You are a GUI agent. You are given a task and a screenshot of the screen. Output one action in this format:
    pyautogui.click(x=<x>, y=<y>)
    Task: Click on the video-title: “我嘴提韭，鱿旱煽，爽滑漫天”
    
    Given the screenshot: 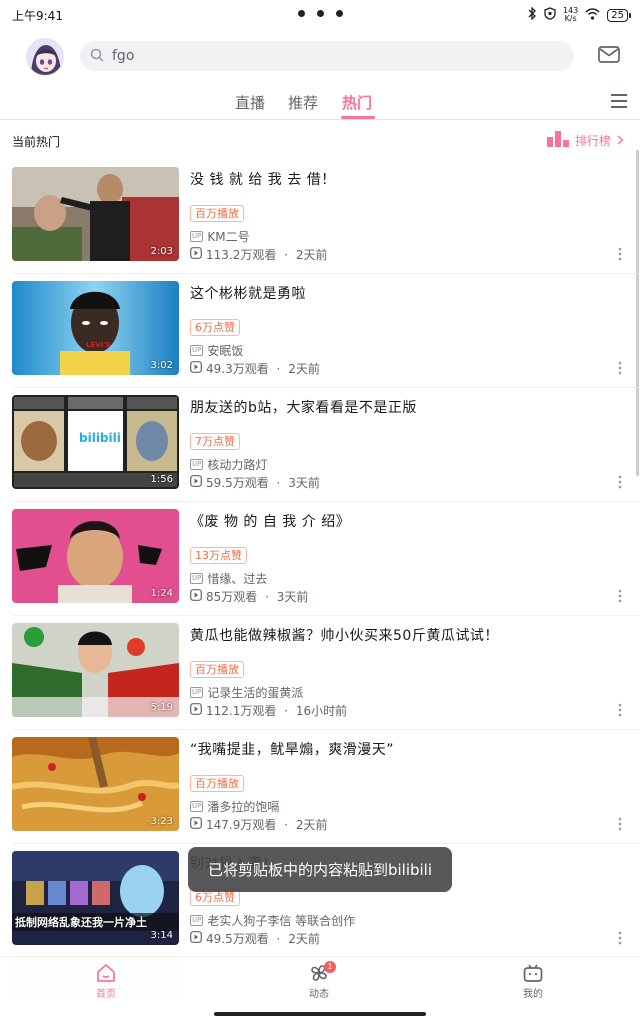 What is the action you would take?
    pyautogui.click(x=400, y=749)
    